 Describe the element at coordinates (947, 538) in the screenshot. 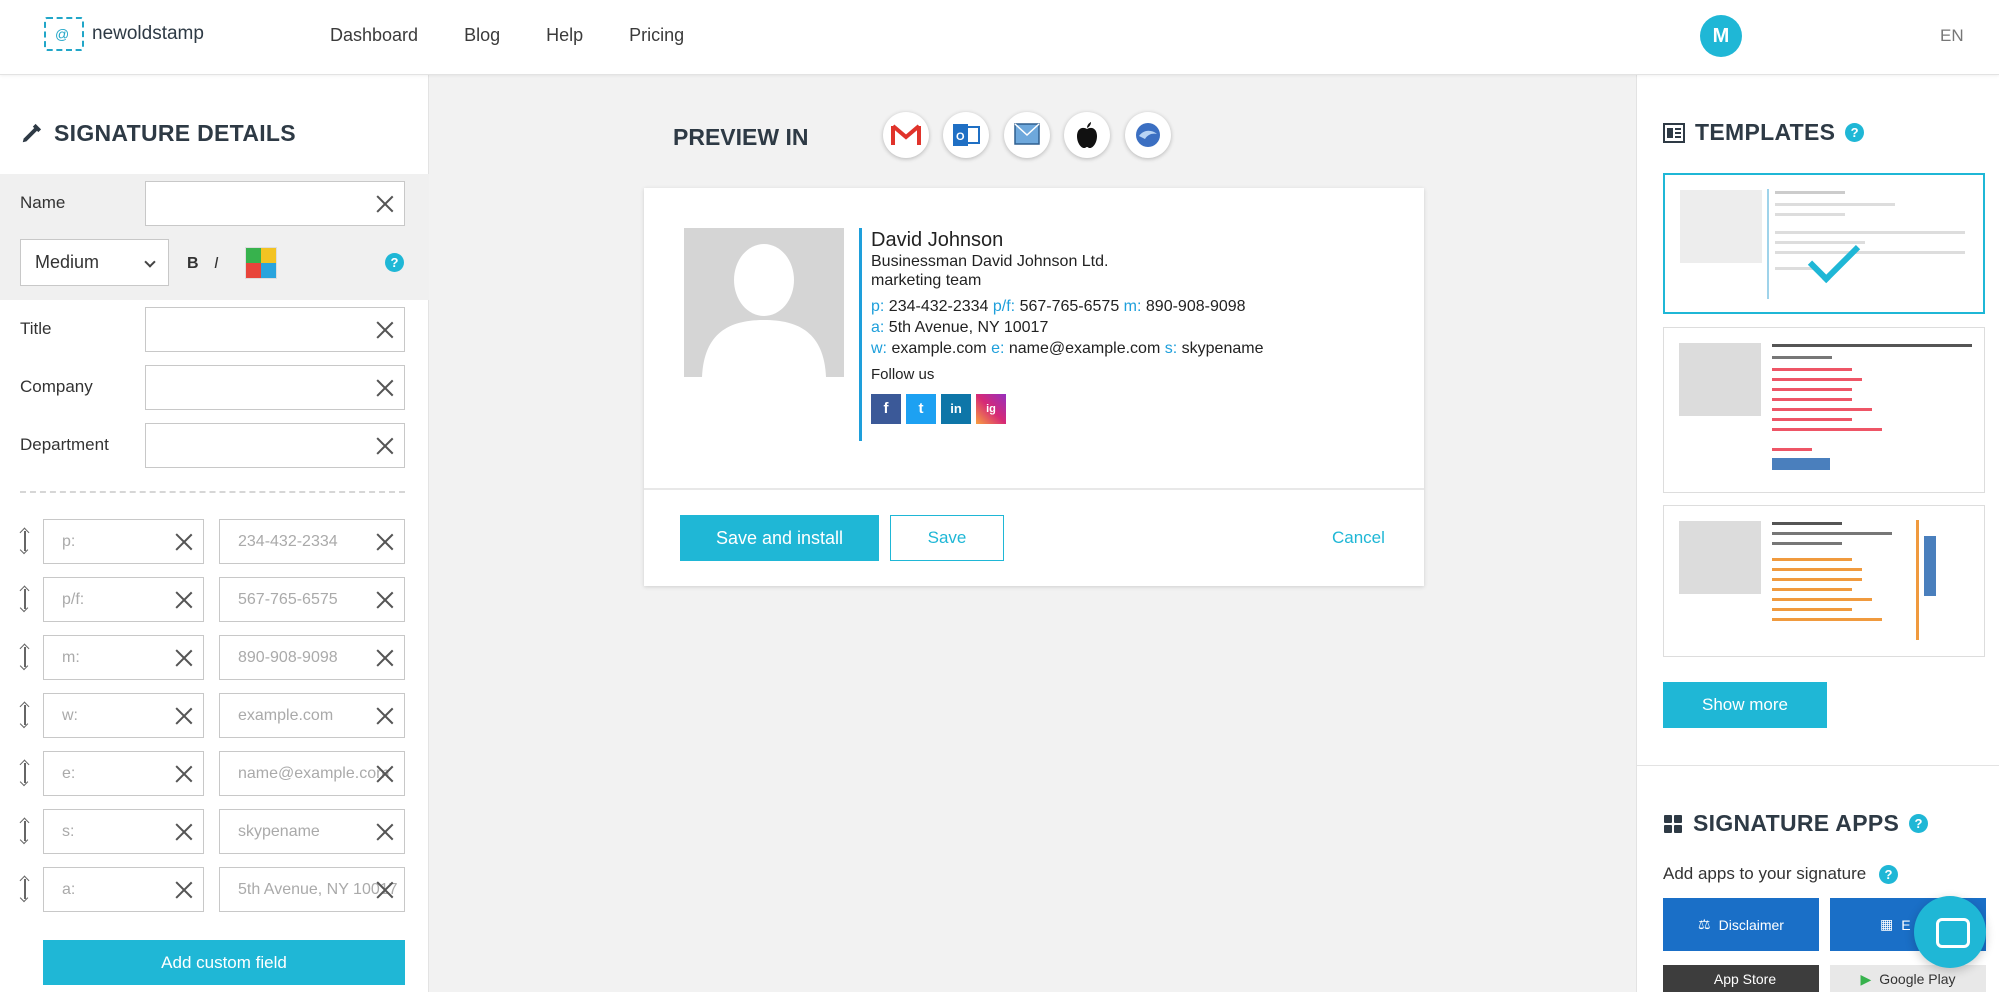

I see `save-button: Save` at that location.